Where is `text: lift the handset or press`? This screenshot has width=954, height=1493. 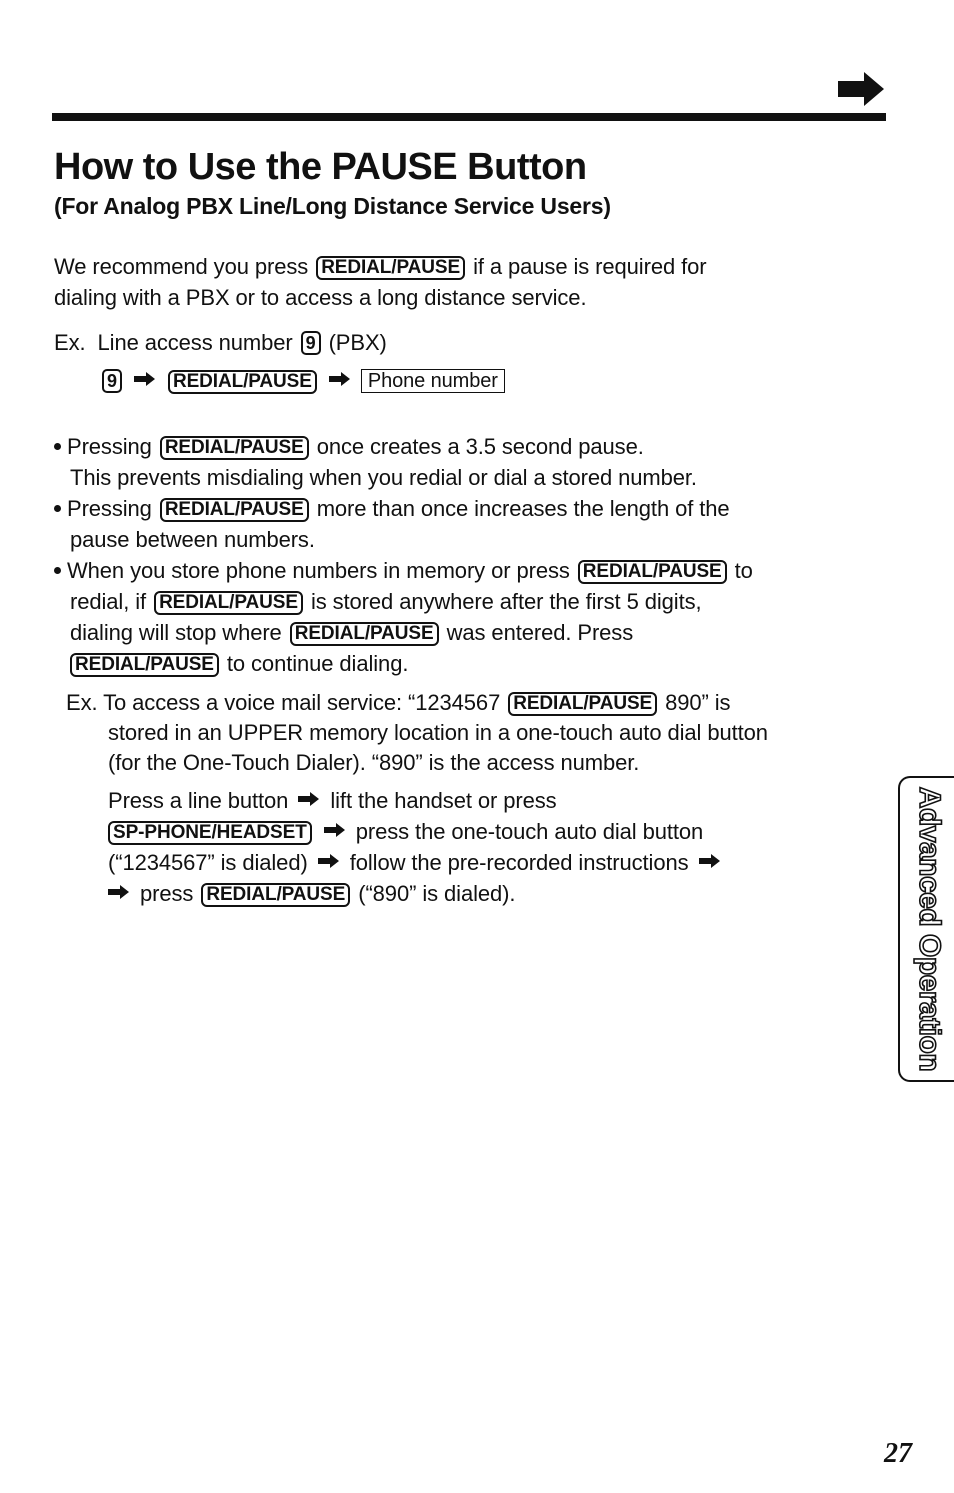 text: lift the handset or press is located at coordinates (443, 800).